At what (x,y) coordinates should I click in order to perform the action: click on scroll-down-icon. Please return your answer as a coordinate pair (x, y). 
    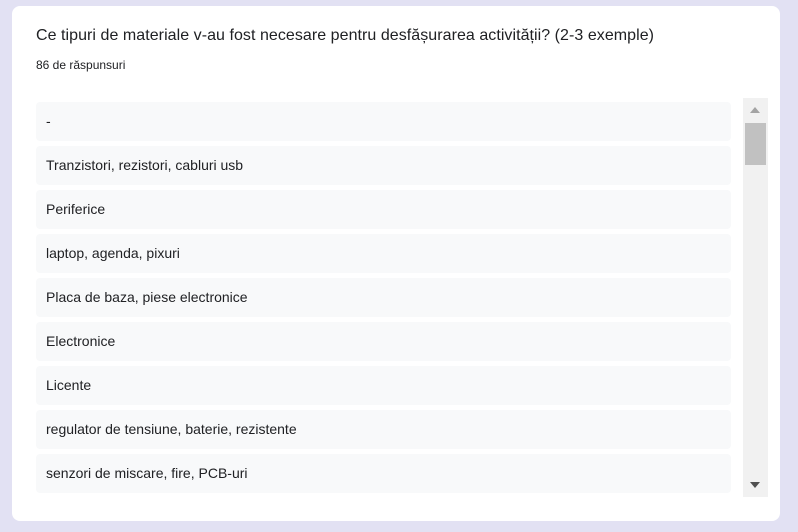
    Looking at the image, I should click on (755, 485).